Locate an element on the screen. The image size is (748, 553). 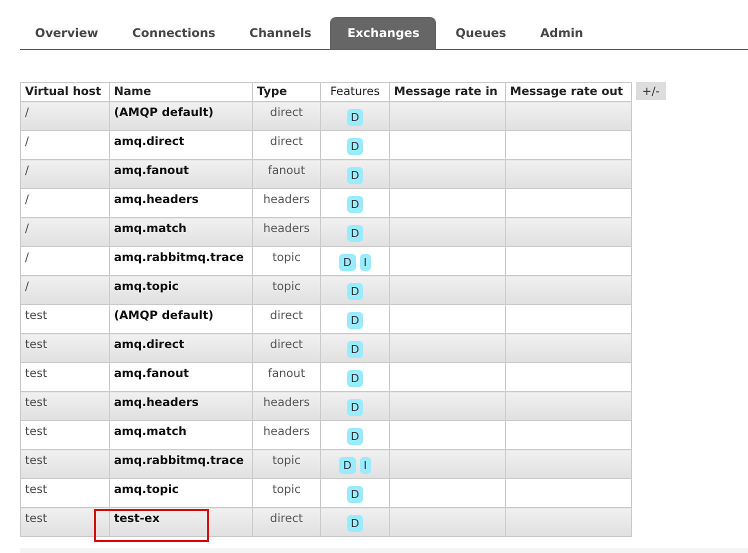
nav-tab: Connections is located at coordinates (173, 33).